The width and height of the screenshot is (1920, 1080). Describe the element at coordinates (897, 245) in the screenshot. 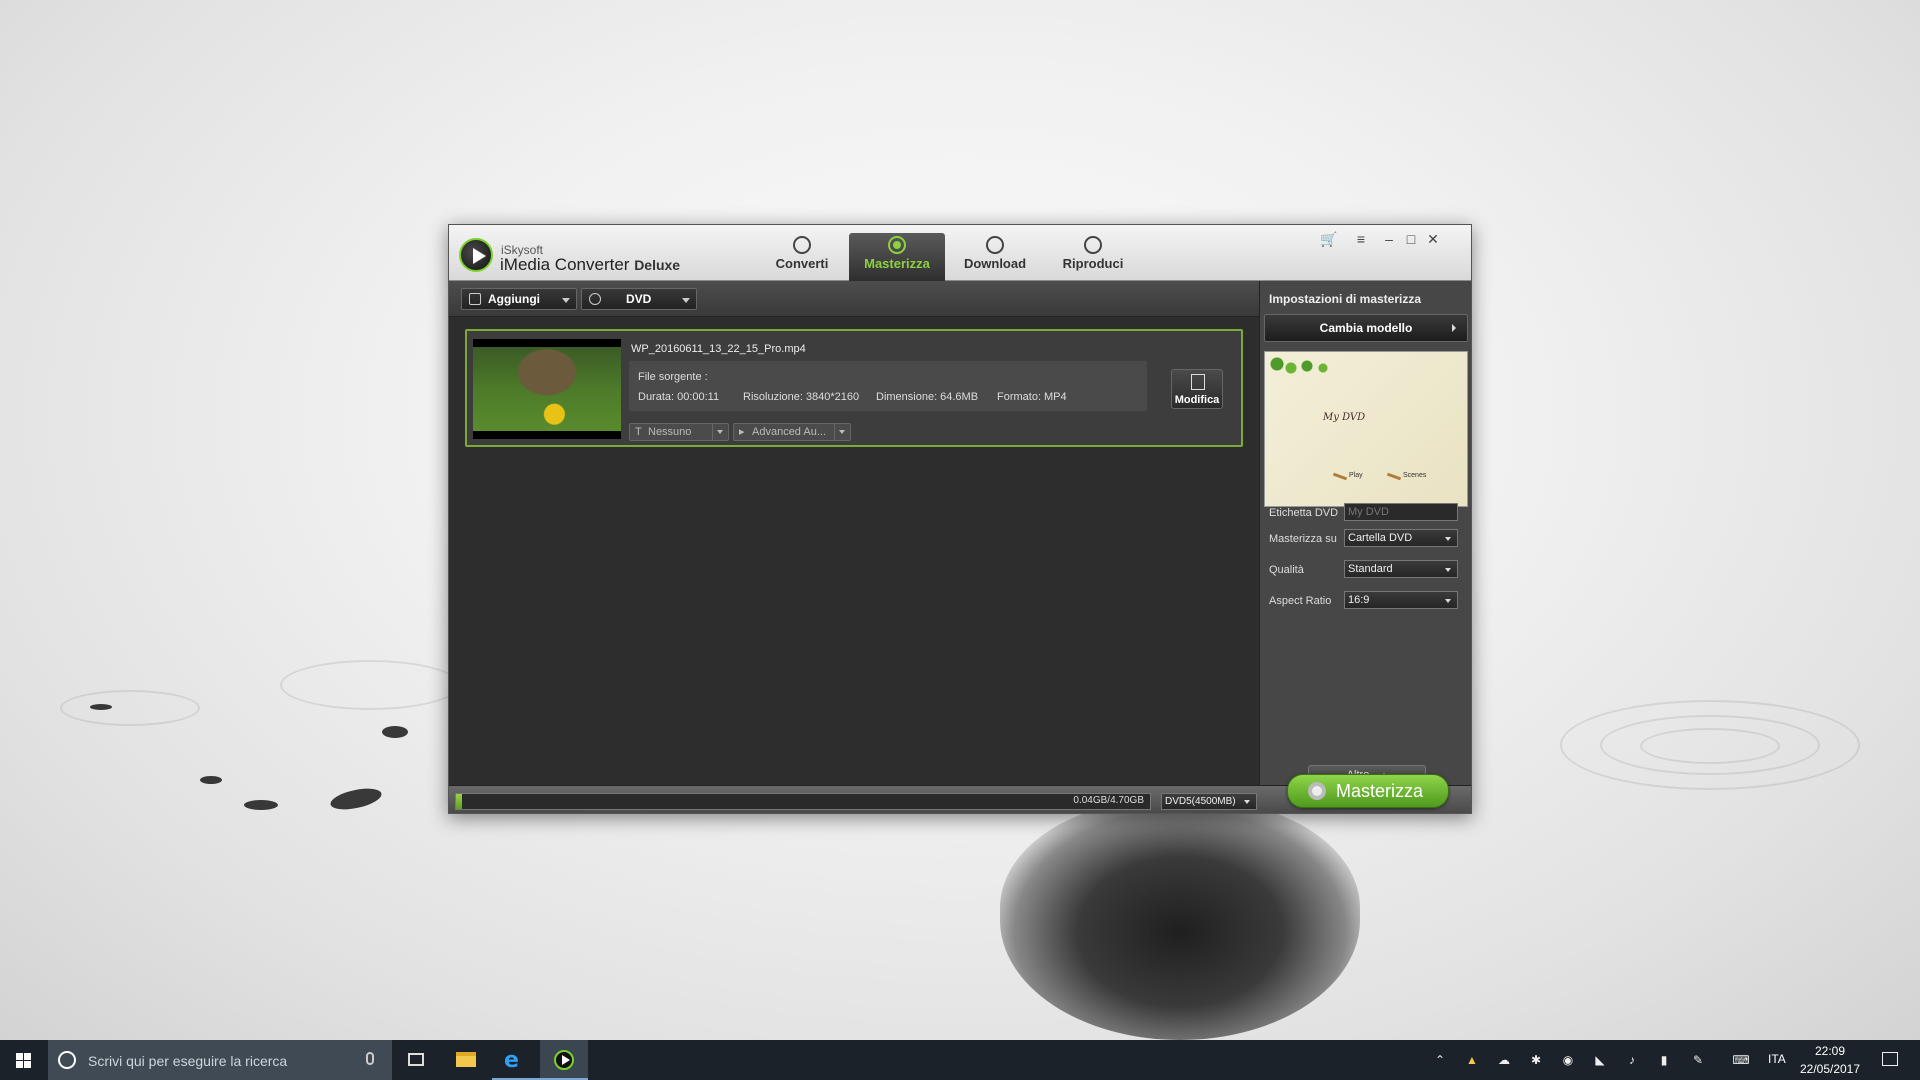

I see `burn-disc-icon` at that location.